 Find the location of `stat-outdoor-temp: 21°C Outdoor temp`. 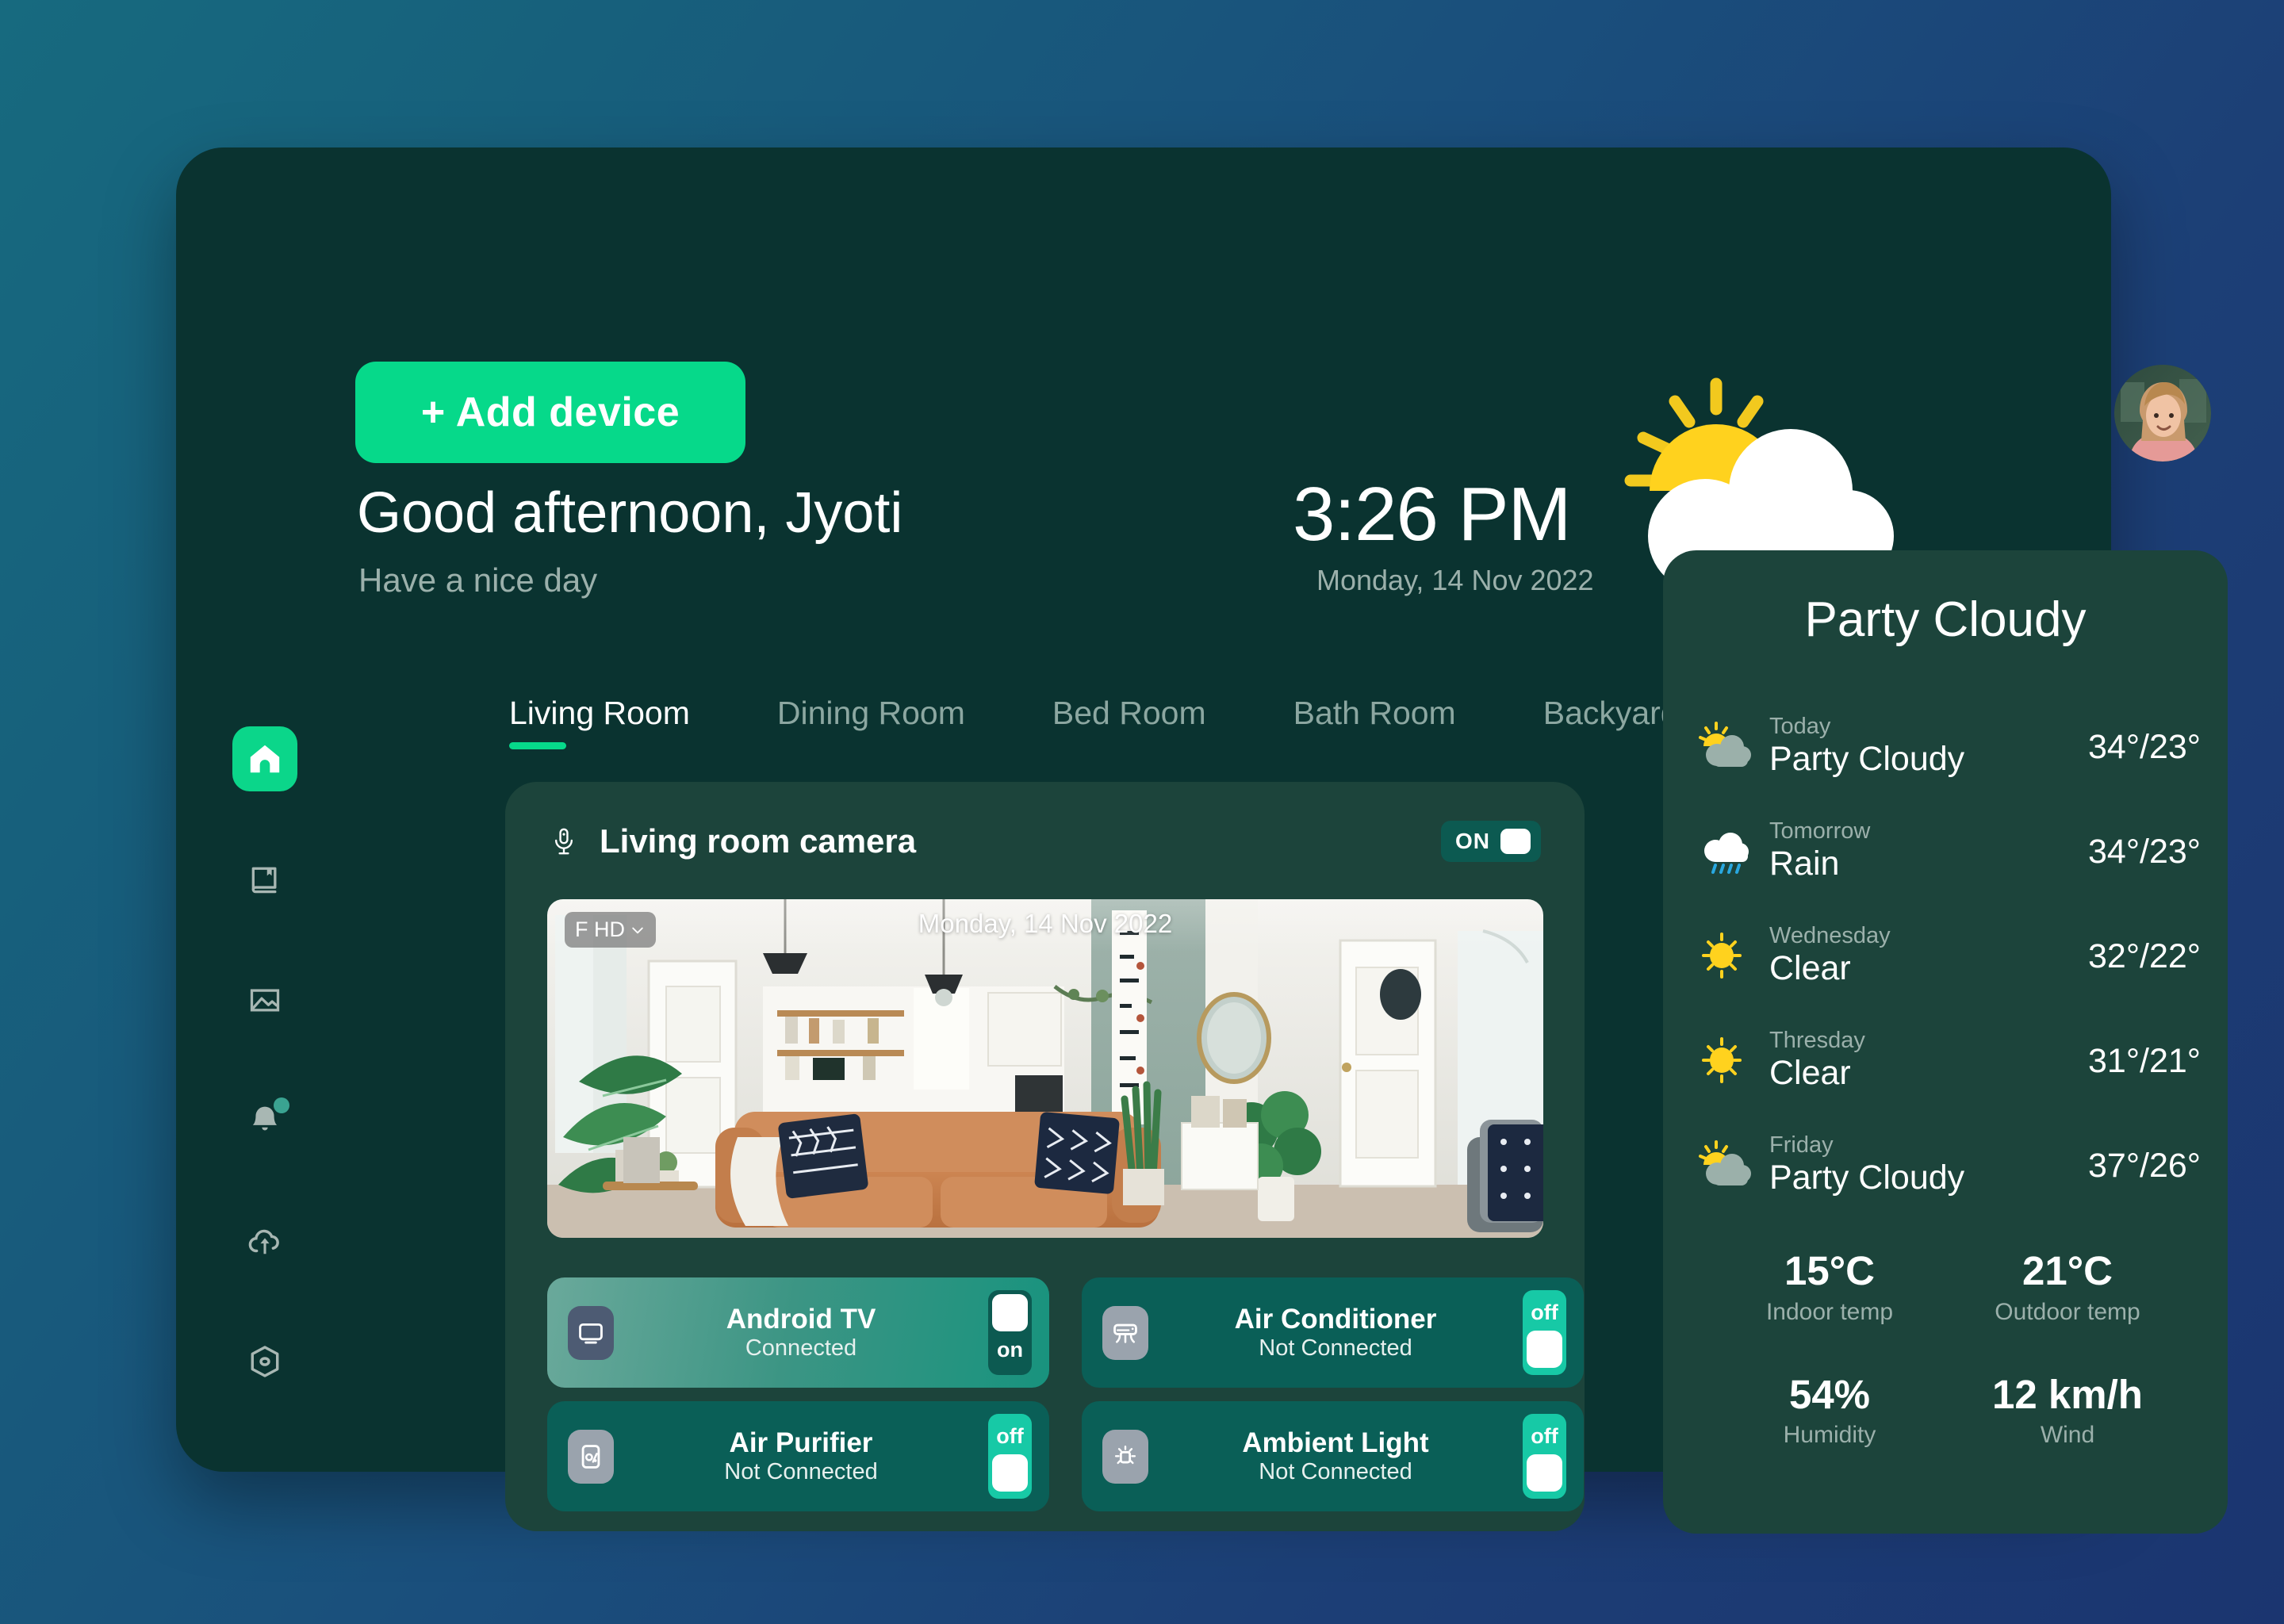

stat-outdoor-temp: 21°C Outdoor temp is located at coordinates (2067, 1287).